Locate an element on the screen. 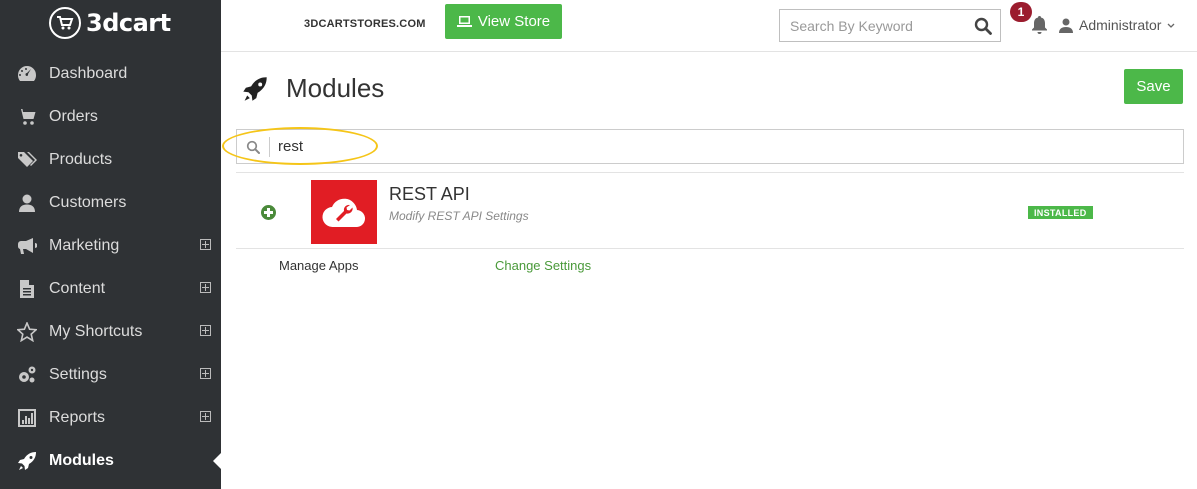  tags-icon is located at coordinates (27, 160).